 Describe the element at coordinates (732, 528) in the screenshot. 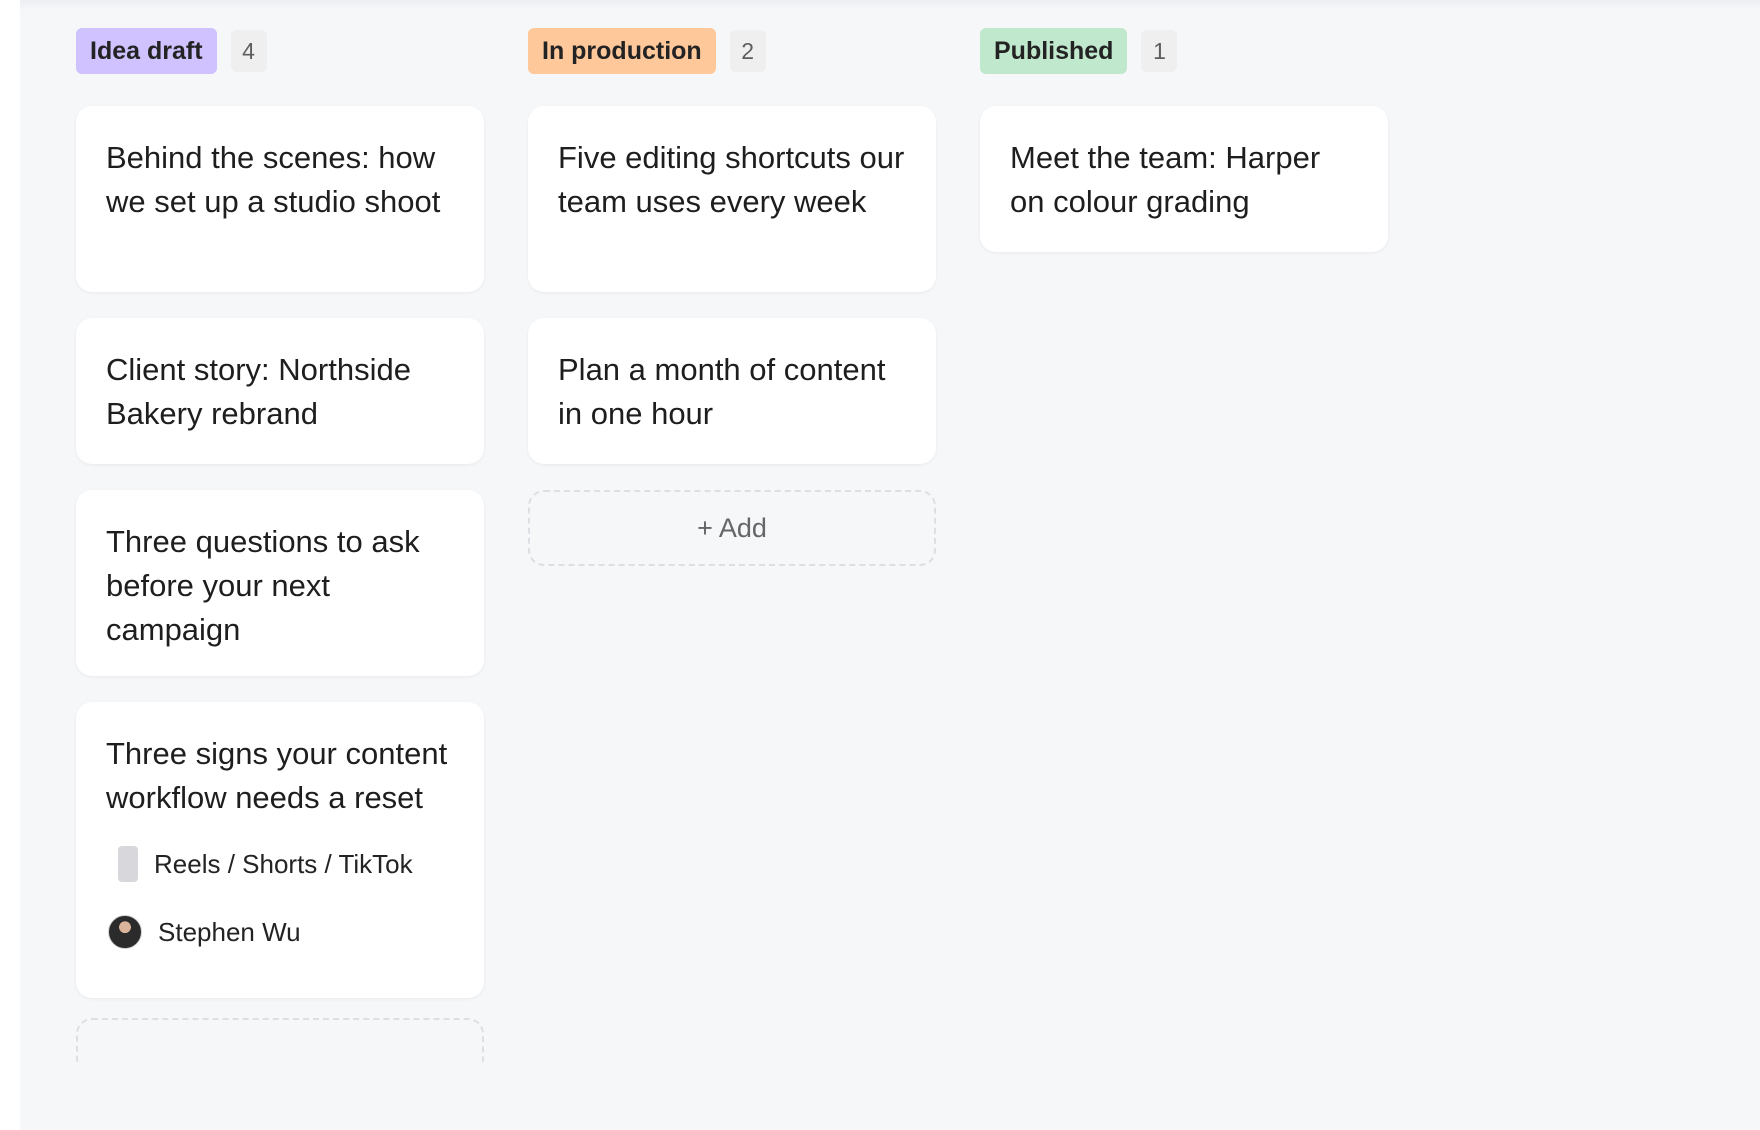

I see `add-card-button: + Add` at that location.